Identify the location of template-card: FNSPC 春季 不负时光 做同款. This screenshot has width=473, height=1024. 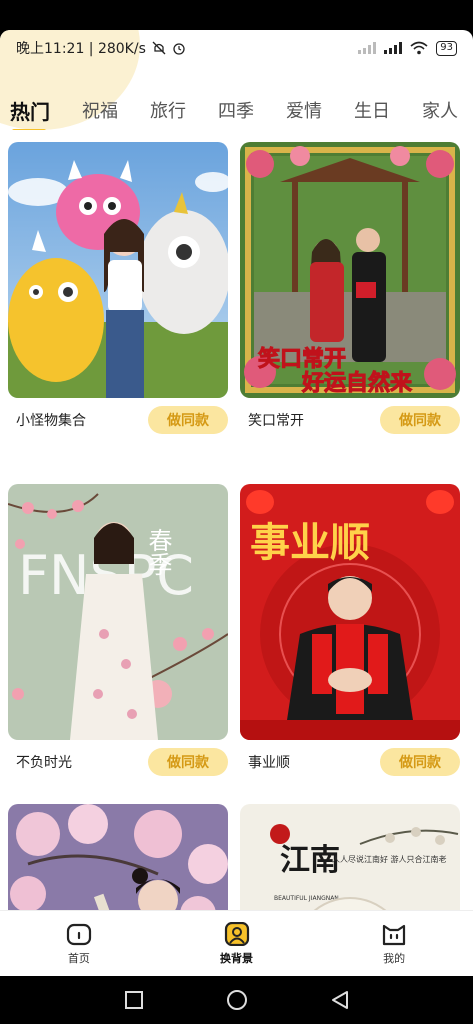
(118, 630).